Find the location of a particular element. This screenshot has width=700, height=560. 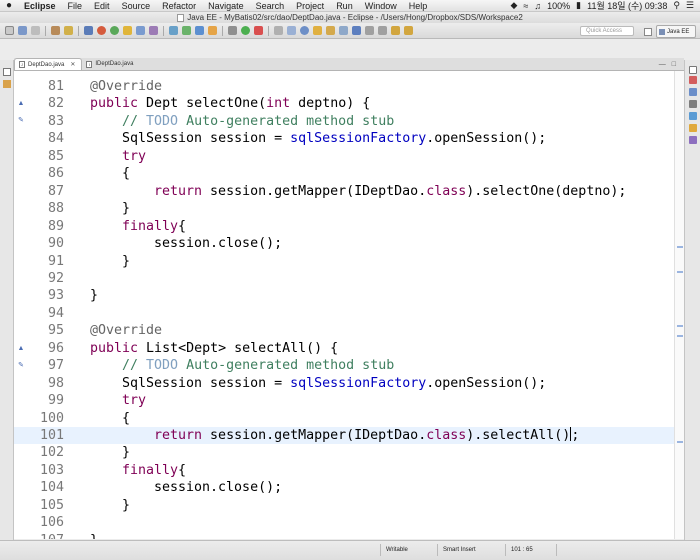

menu-edit: Edit is located at coordinates (102, 6).